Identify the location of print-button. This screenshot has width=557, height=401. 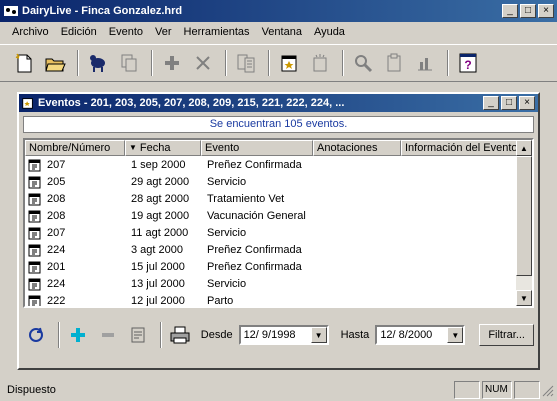
(180, 335).